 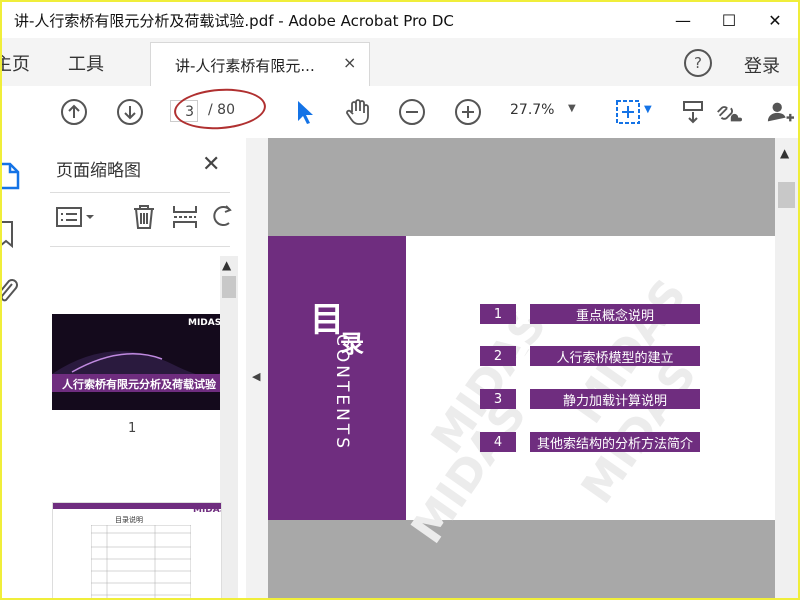 I want to click on toolbar: 3 / 80 27.7% ▼ ▼, so click(x=400, y=112).